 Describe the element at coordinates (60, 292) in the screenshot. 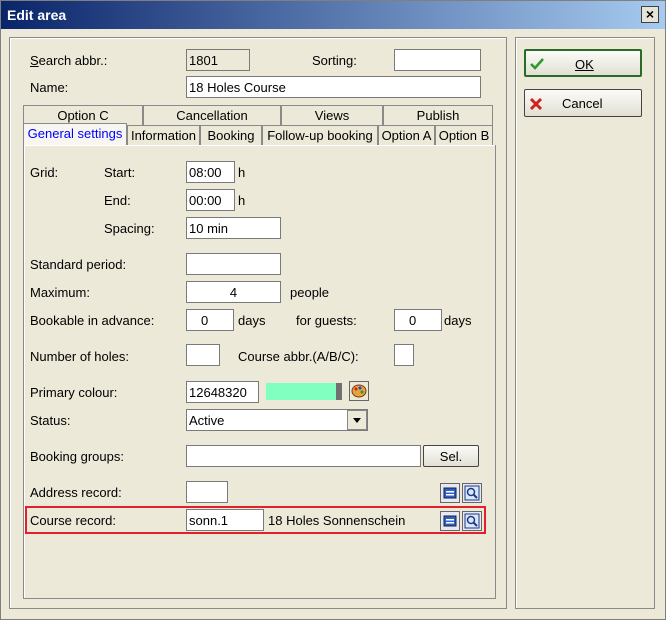

I see `maximum-label: Maximum:` at that location.